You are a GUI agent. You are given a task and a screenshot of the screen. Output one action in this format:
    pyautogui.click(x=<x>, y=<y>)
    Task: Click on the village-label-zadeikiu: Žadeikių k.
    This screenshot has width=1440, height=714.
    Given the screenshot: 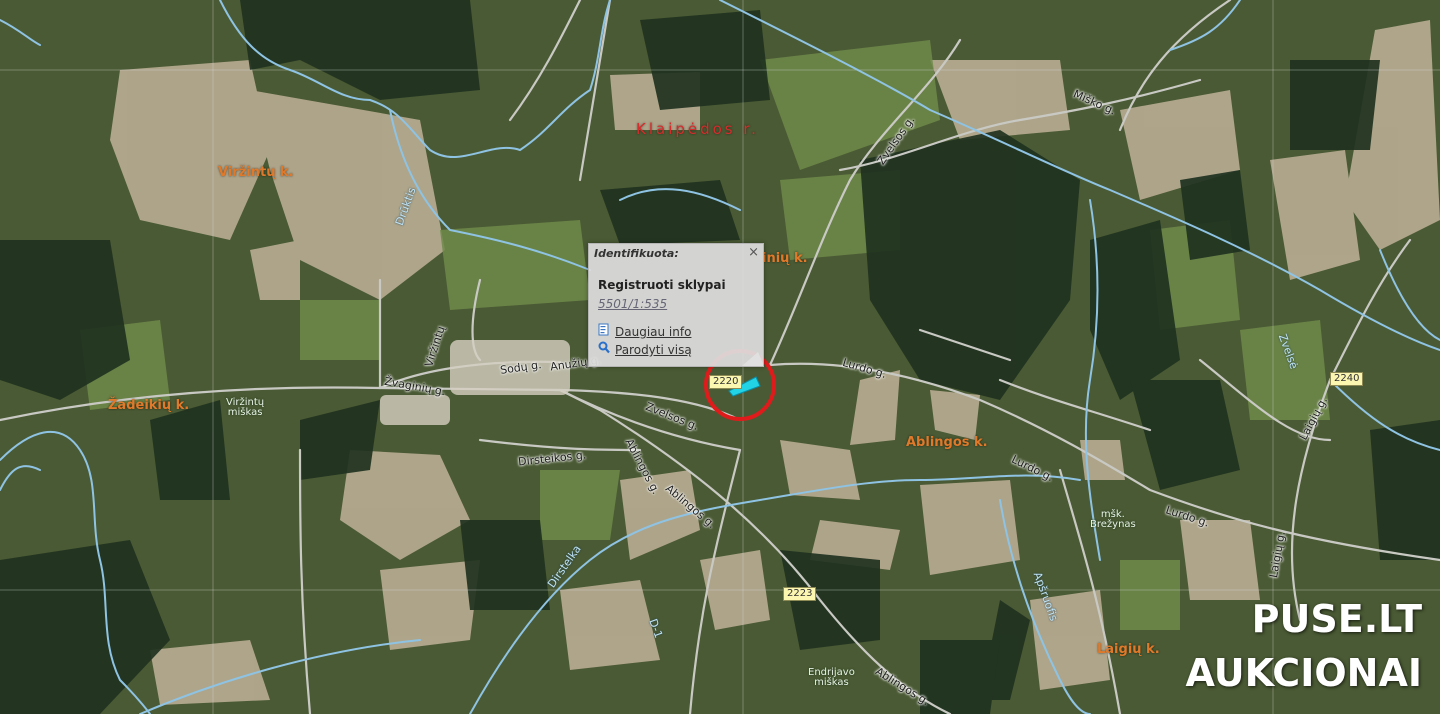 What is the action you would take?
    pyautogui.click(x=149, y=405)
    